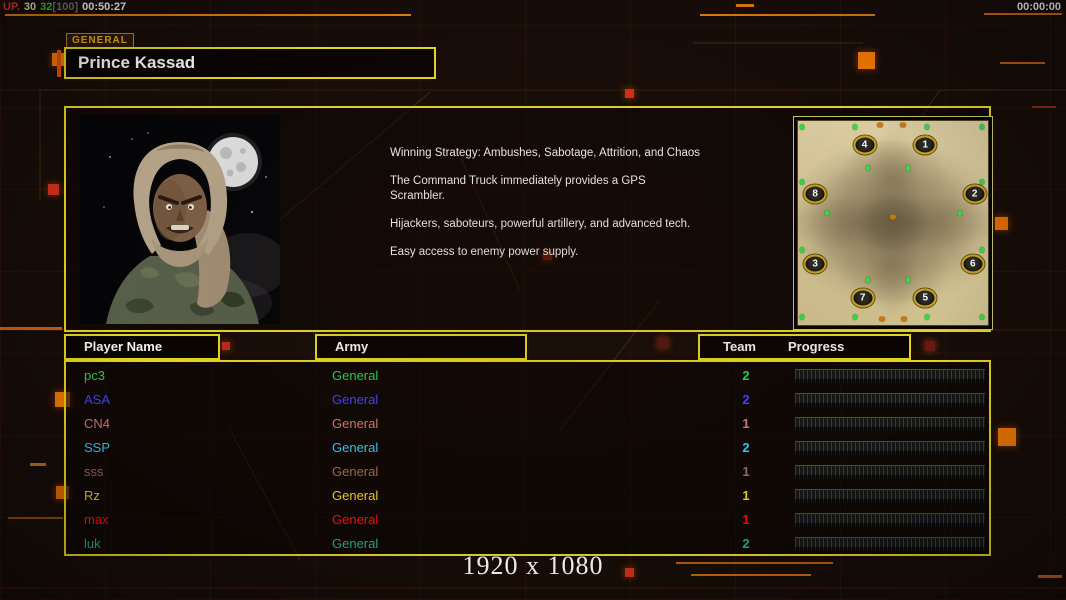 The height and width of the screenshot is (600, 1066). Describe the element at coordinates (484, 252) in the screenshot. I see `strategy-paragraph: Easy access to enemy power supply.` at that location.